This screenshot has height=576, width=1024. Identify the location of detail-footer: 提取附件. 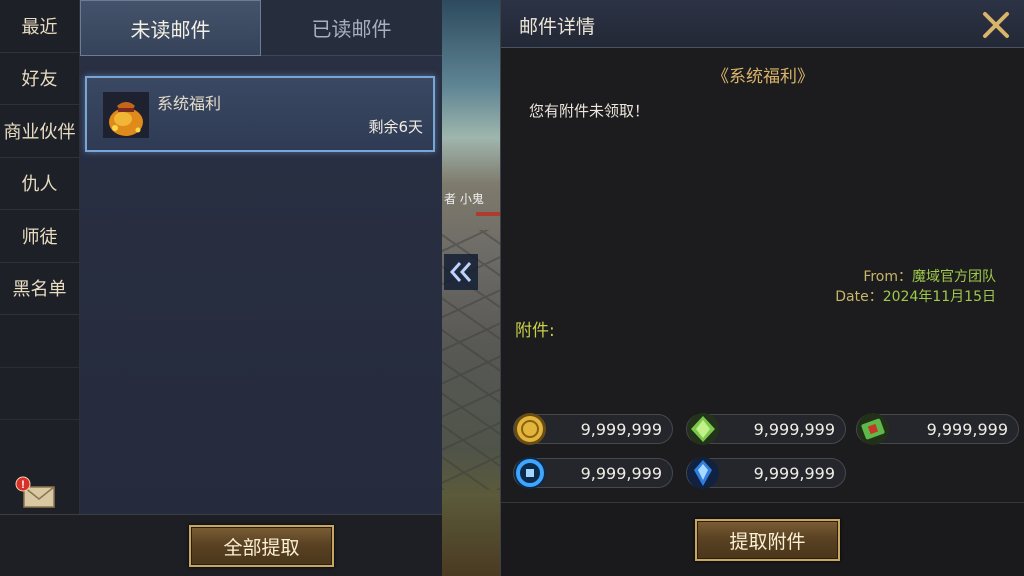
(762, 539).